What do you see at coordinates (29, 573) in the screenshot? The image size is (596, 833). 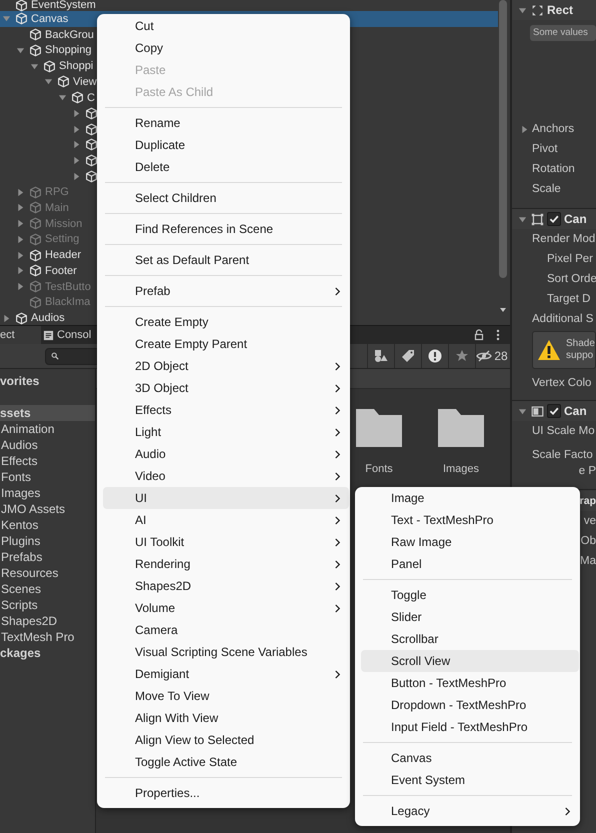 I see `folder-name: Resources` at bounding box center [29, 573].